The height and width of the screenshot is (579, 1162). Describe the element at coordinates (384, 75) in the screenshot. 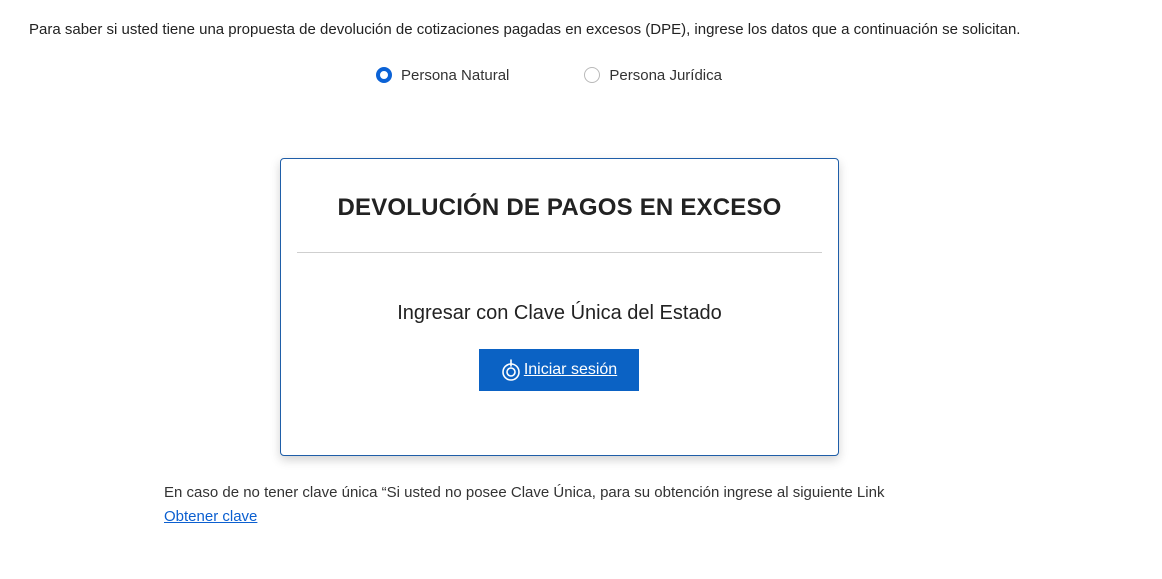

I see `radio-checked-icon` at that location.